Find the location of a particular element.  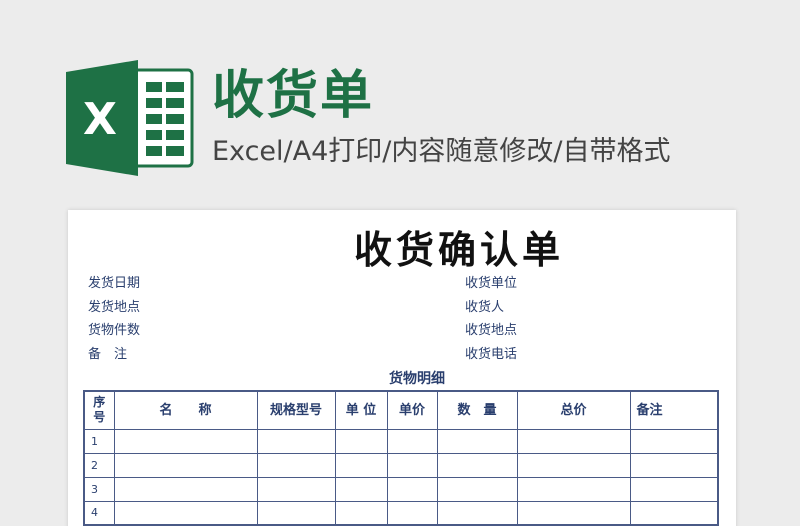

column-header-unit: 单 位 is located at coordinates (361, 410).